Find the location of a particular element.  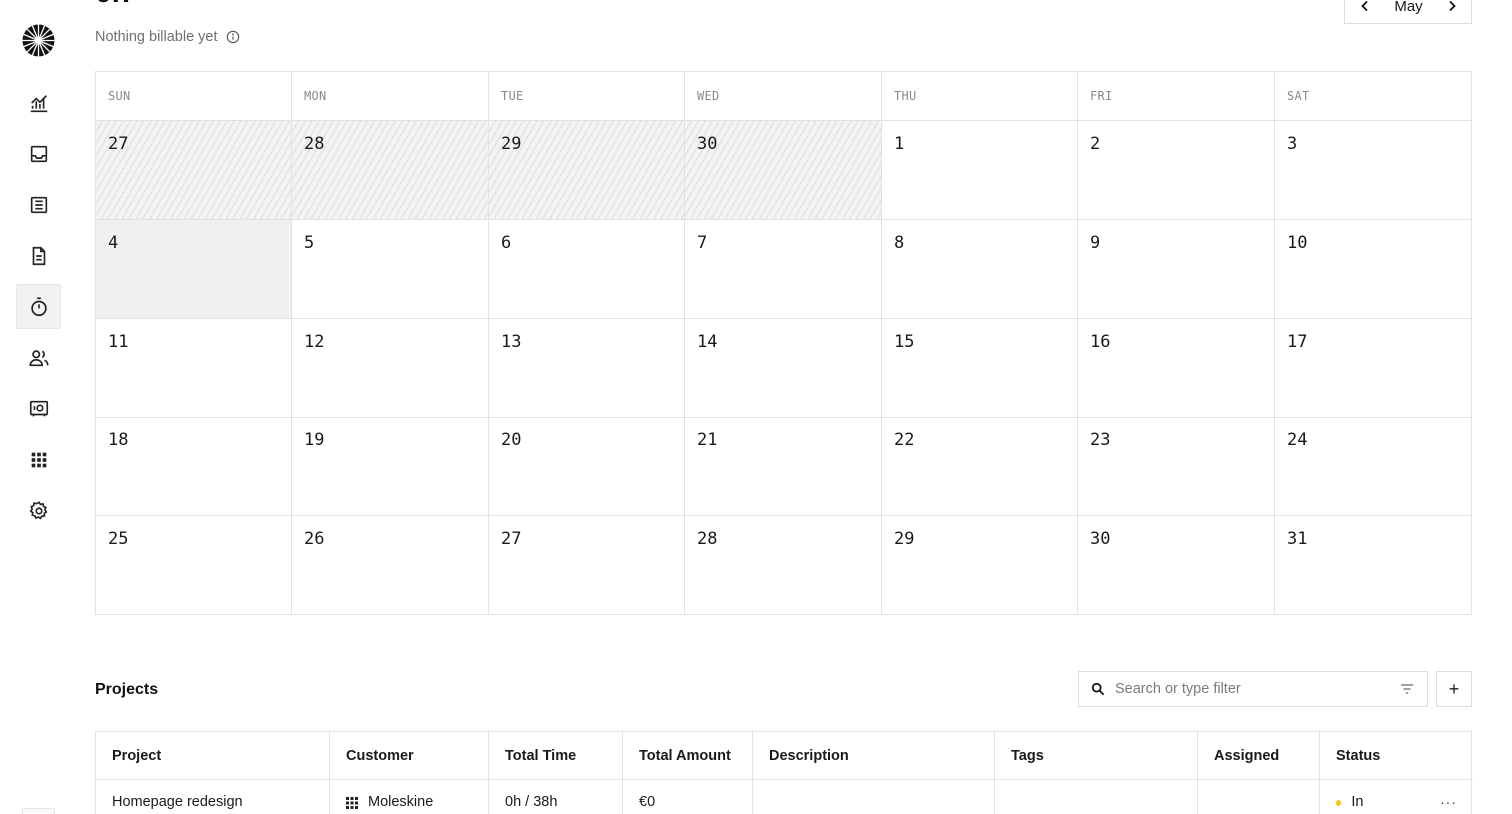

calendar-day-cell: 26 is located at coordinates (390, 565).